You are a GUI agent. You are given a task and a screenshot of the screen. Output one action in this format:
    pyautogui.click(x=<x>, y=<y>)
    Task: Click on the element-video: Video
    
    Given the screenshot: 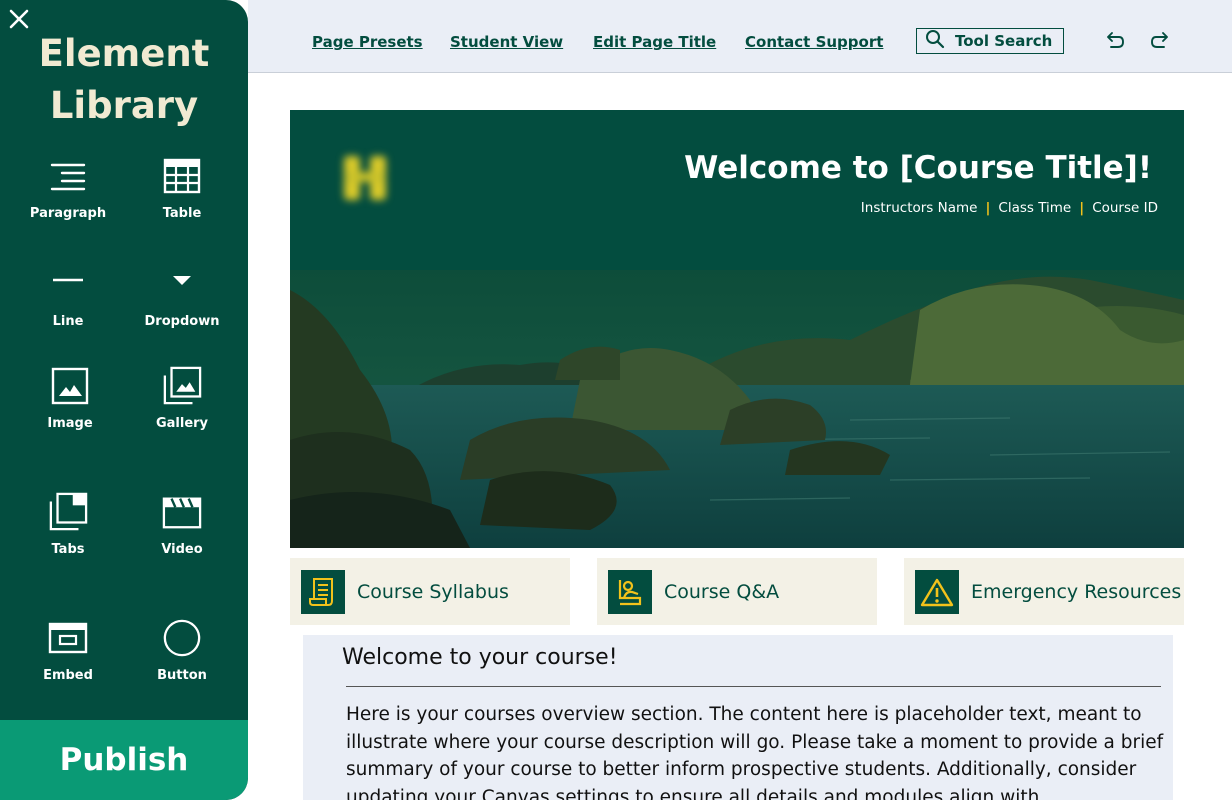 What is the action you would take?
    pyautogui.click(x=182, y=537)
    